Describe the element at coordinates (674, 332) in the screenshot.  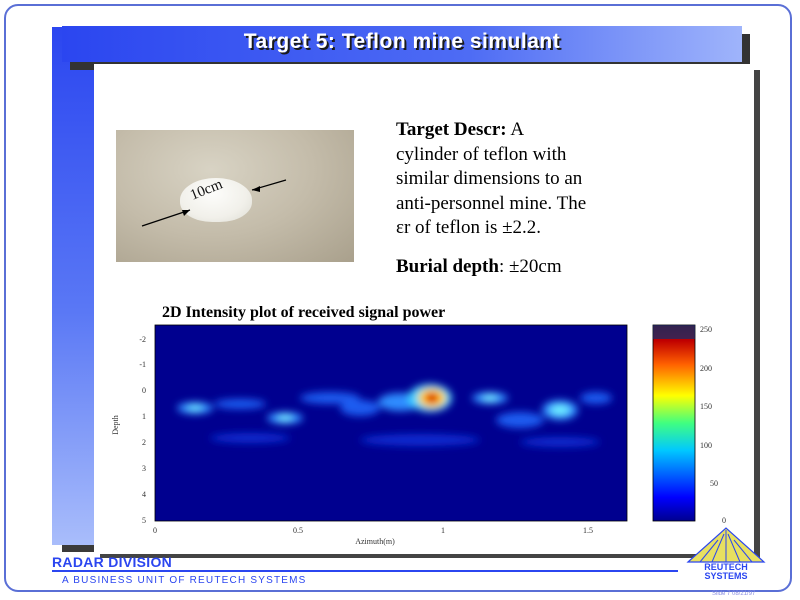
I see `colorbar-top-noise` at that location.